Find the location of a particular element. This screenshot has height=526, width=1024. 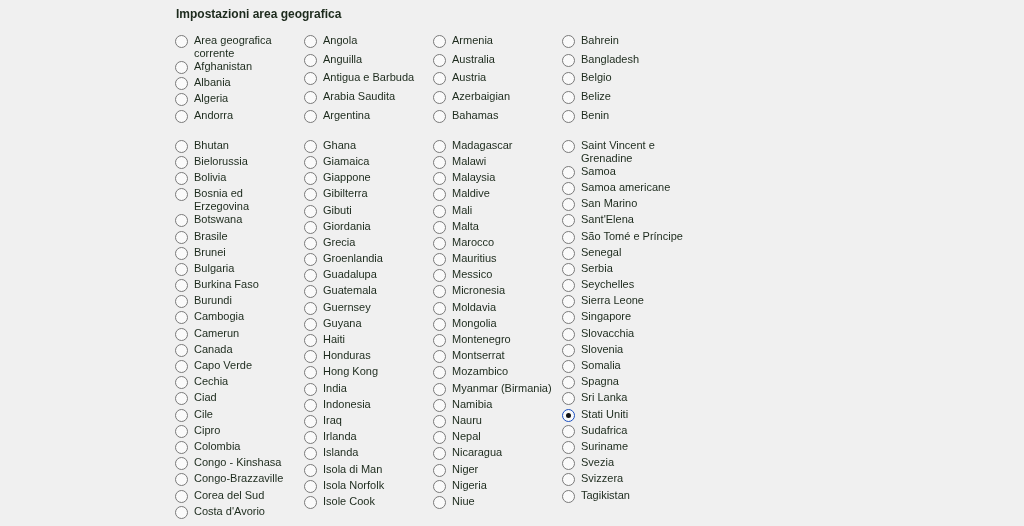

country-label: Bolivia is located at coordinates (246, 178).